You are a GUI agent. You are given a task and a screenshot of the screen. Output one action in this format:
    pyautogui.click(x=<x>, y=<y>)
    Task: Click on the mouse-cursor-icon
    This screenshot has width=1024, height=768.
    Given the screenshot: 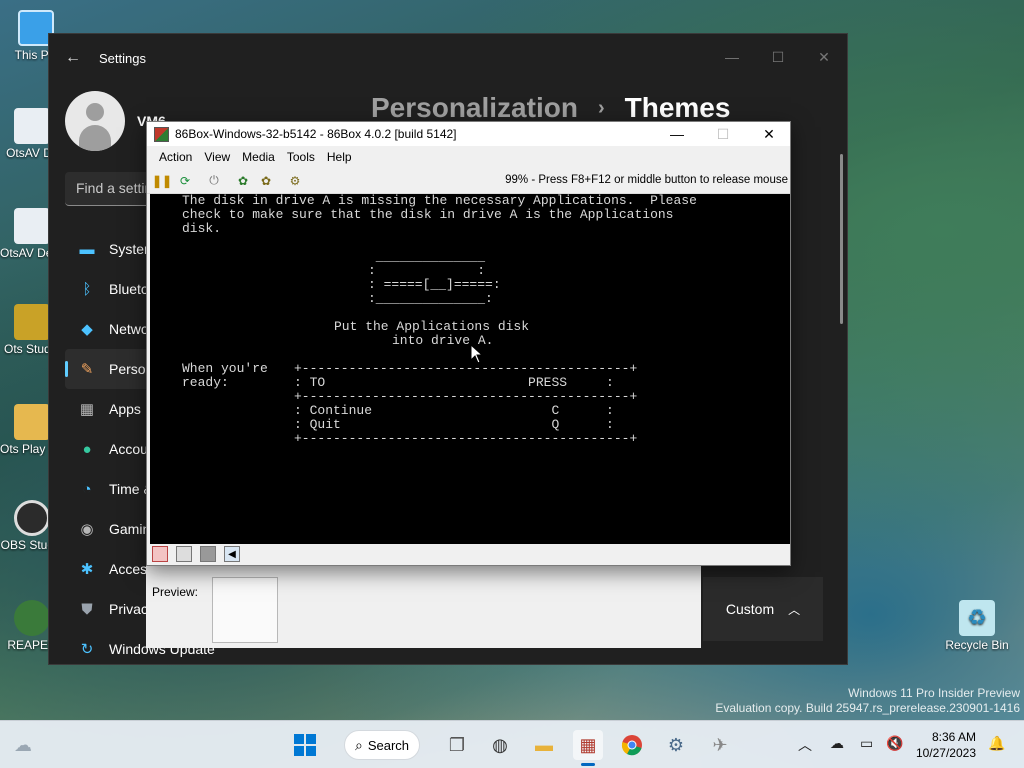 What is the action you would take?
    pyautogui.click(x=477, y=354)
    